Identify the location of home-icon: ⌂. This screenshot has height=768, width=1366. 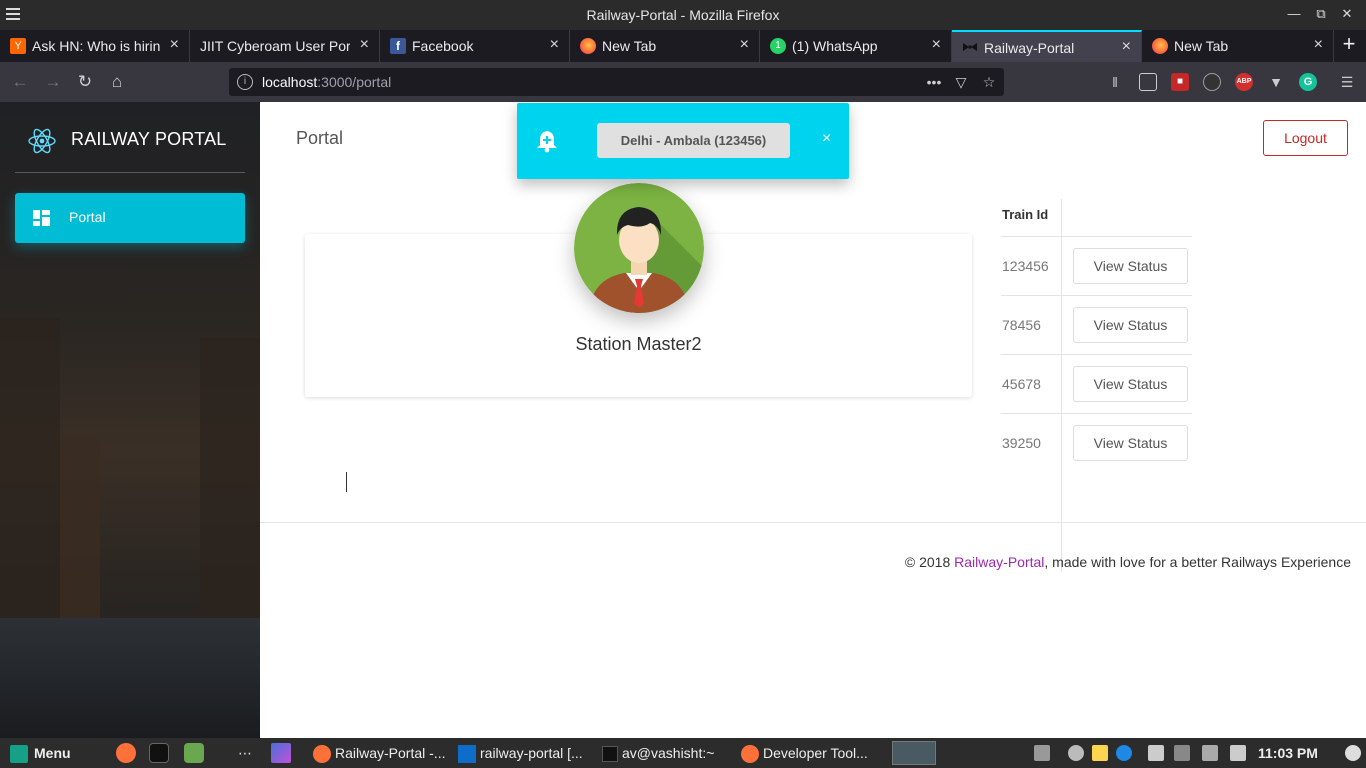
(117, 82).